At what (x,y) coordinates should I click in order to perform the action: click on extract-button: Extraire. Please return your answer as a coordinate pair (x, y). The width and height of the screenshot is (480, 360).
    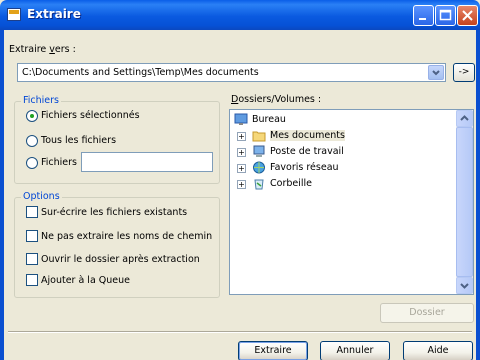
    Looking at the image, I should click on (273, 350).